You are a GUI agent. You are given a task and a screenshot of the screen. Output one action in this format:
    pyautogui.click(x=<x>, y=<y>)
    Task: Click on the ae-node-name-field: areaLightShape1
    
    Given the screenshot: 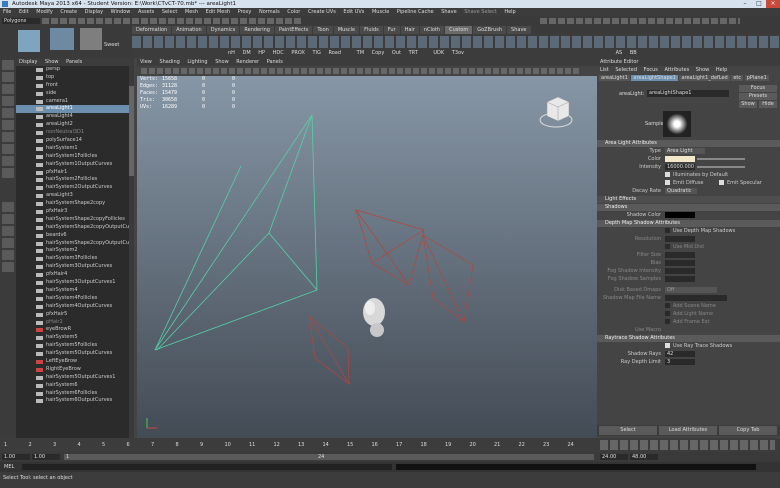 What is the action you would take?
    pyautogui.click(x=688, y=93)
    